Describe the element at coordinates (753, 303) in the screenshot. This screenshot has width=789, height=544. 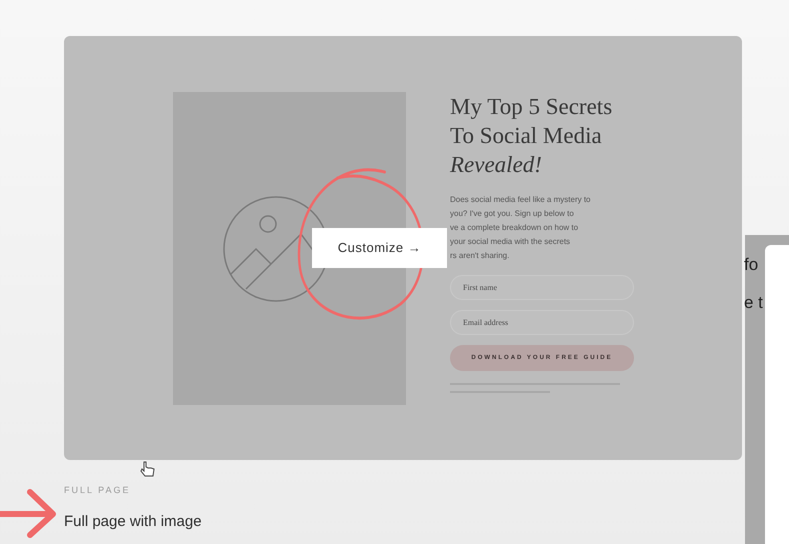
I see `side-panel-text: e t` at that location.